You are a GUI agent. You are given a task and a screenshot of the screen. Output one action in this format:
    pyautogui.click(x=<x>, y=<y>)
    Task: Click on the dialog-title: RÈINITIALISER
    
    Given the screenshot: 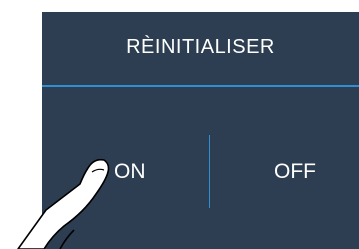 What is the action you would take?
    pyautogui.click(x=200, y=47)
    